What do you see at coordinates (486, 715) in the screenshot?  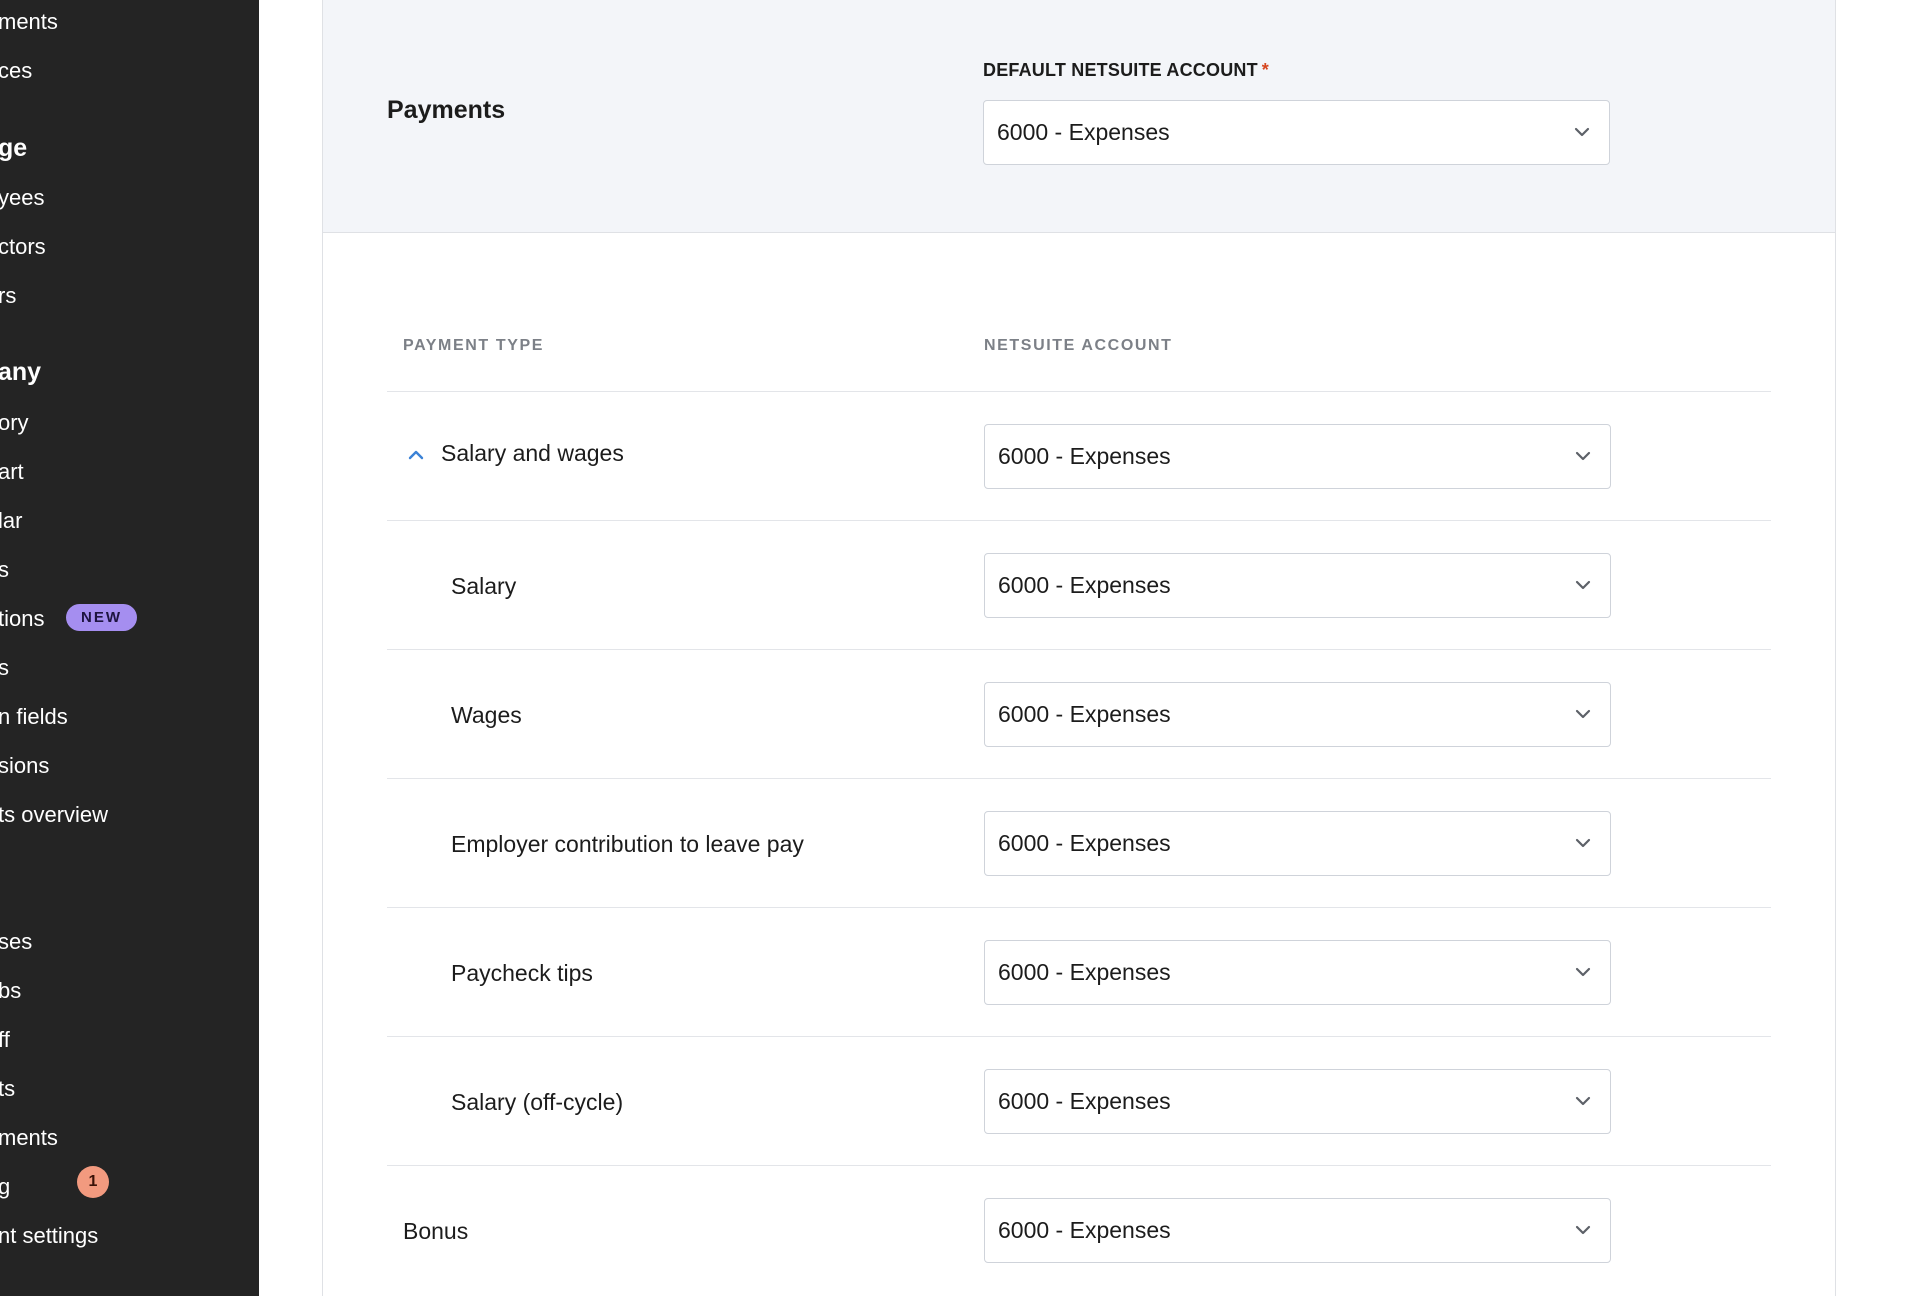 I see `payment-type-label: Wages` at bounding box center [486, 715].